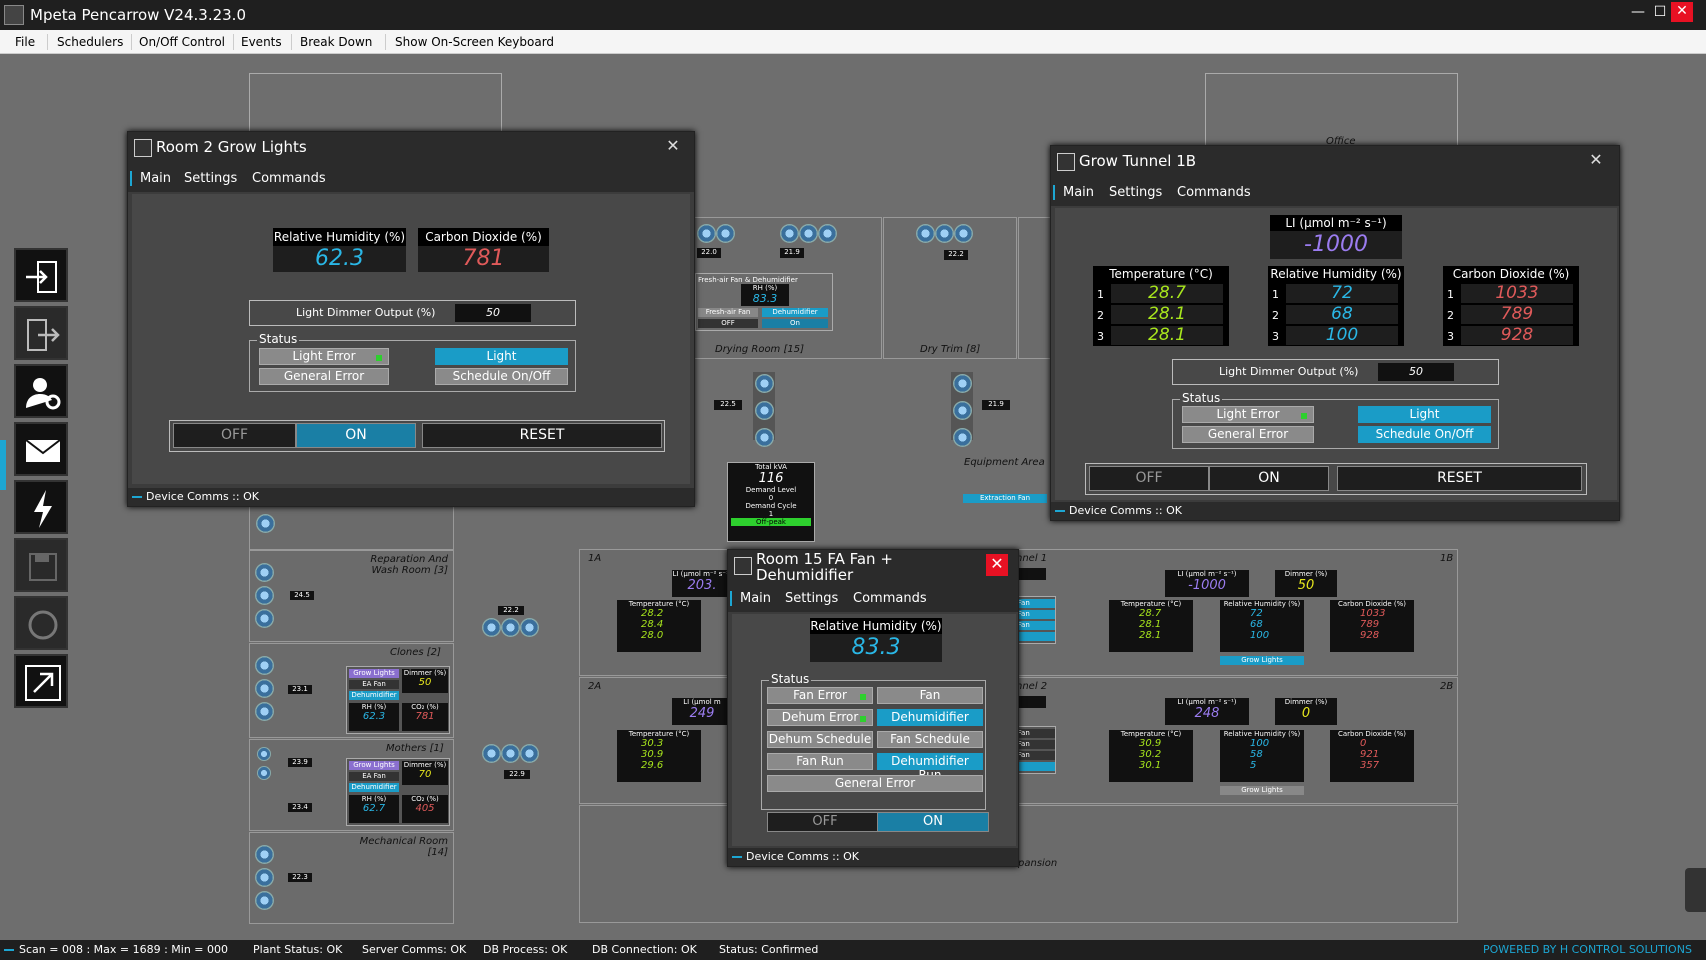  I want to click on fresh-air-fan-button: Fresh-air Fan, so click(728, 312).